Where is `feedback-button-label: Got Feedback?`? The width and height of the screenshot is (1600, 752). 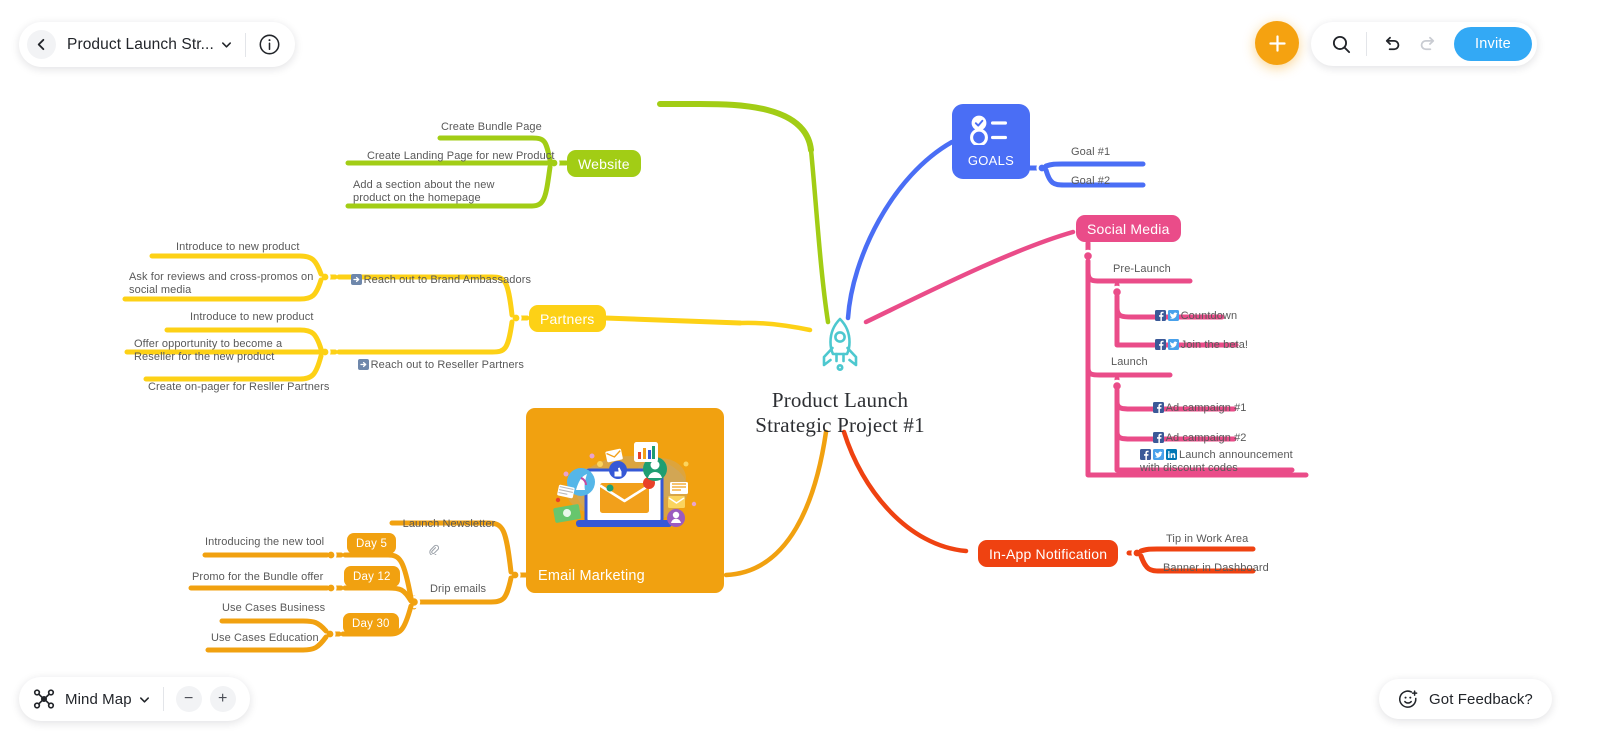 feedback-button-label: Got Feedback? is located at coordinates (1481, 699).